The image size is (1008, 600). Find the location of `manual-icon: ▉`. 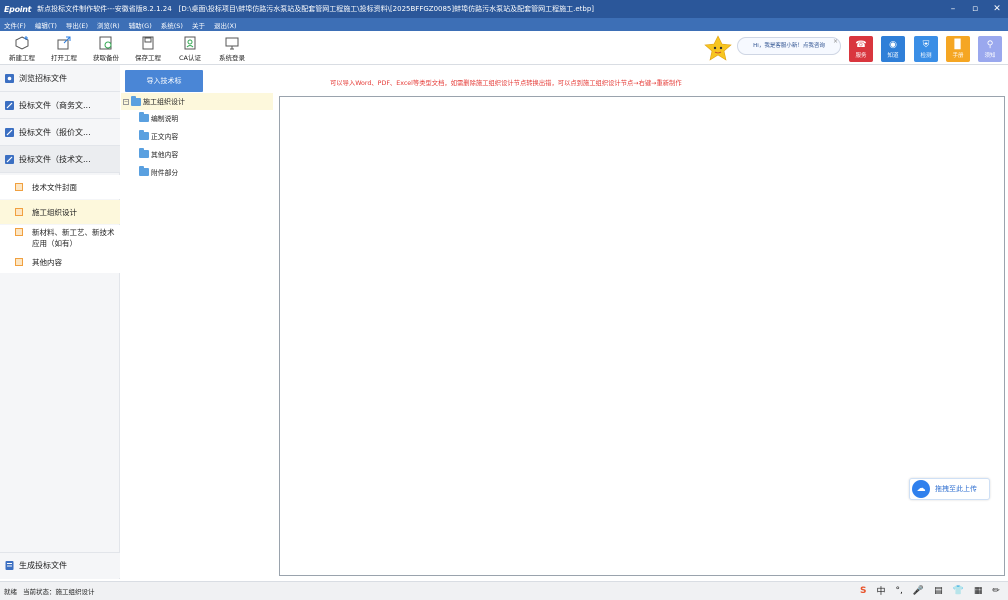

manual-icon: ▉ is located at coordinates (958, 45).